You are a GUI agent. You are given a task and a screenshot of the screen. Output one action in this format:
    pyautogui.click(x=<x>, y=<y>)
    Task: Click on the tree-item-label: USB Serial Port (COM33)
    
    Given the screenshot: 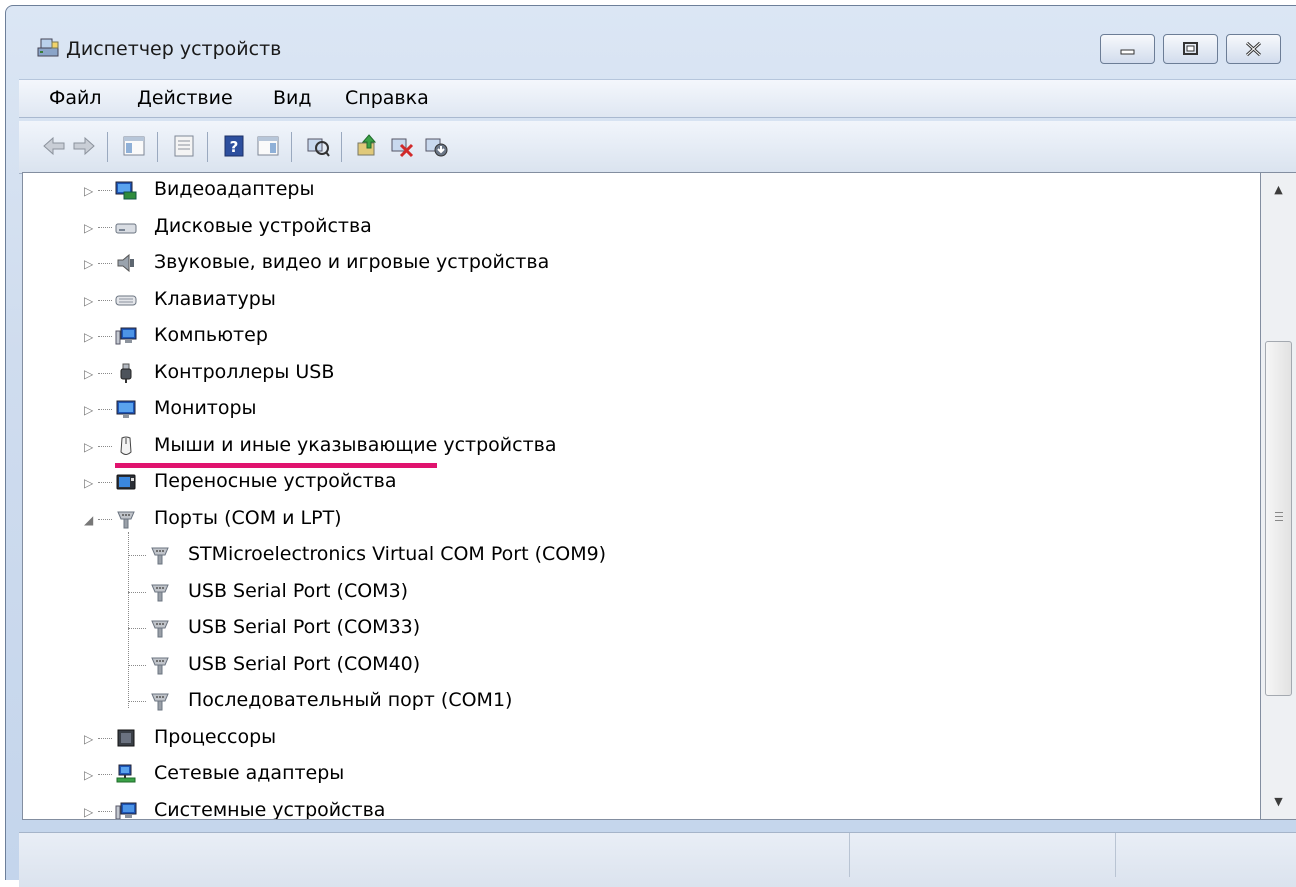 What is the action you would take?
    pyautogui.click(x=304, y=627)
    